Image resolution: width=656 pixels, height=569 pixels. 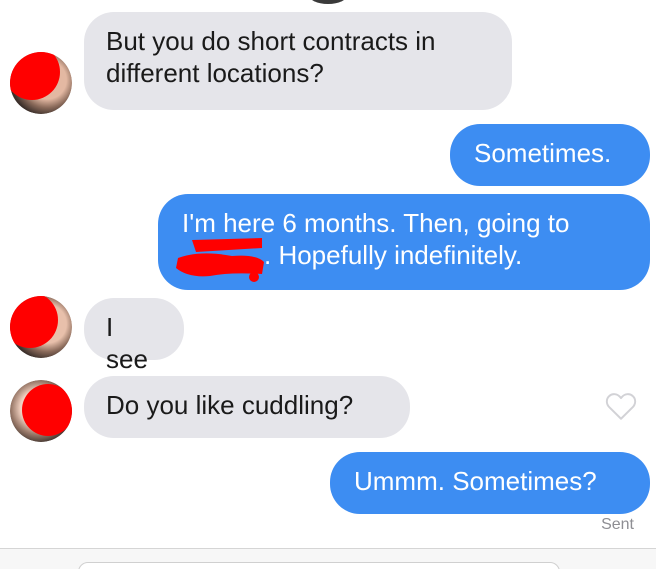 I want to click on message-text: Do you like cuddling?, so click(x=230, y=405).